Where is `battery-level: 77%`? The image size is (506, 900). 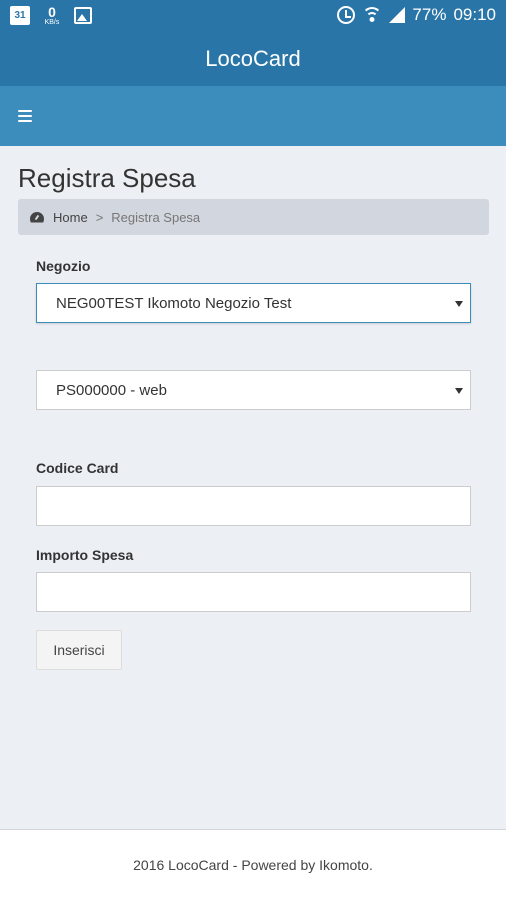
battery-level: 77% is located at coordinates (429, 14).